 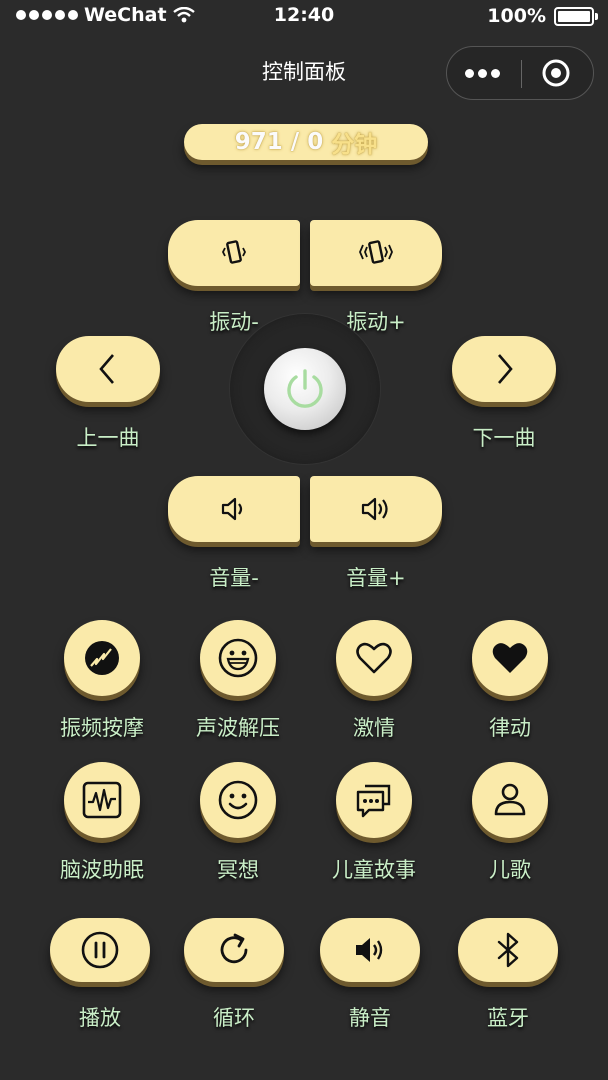 I want to click on volume-down-icon, so click(x=232, y=509).